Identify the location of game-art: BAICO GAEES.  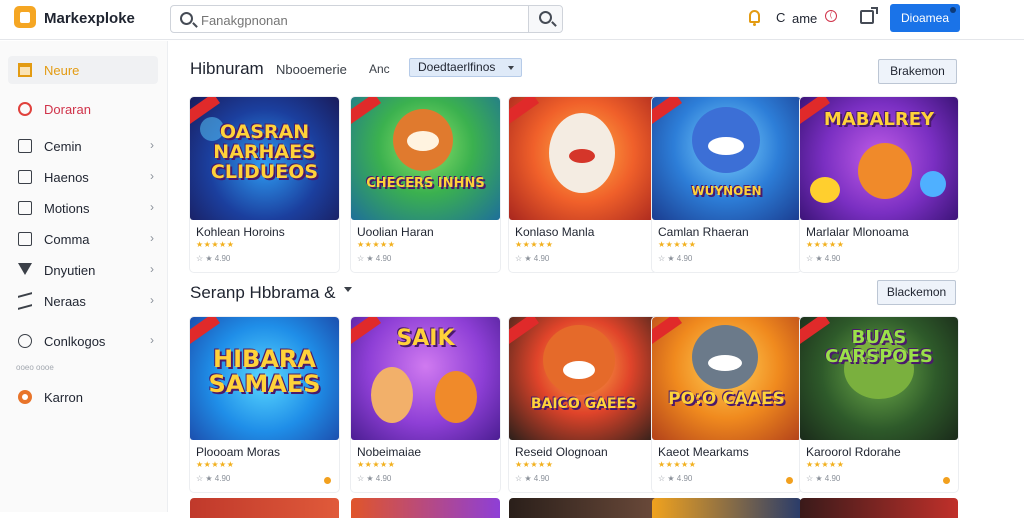
(583, 378).